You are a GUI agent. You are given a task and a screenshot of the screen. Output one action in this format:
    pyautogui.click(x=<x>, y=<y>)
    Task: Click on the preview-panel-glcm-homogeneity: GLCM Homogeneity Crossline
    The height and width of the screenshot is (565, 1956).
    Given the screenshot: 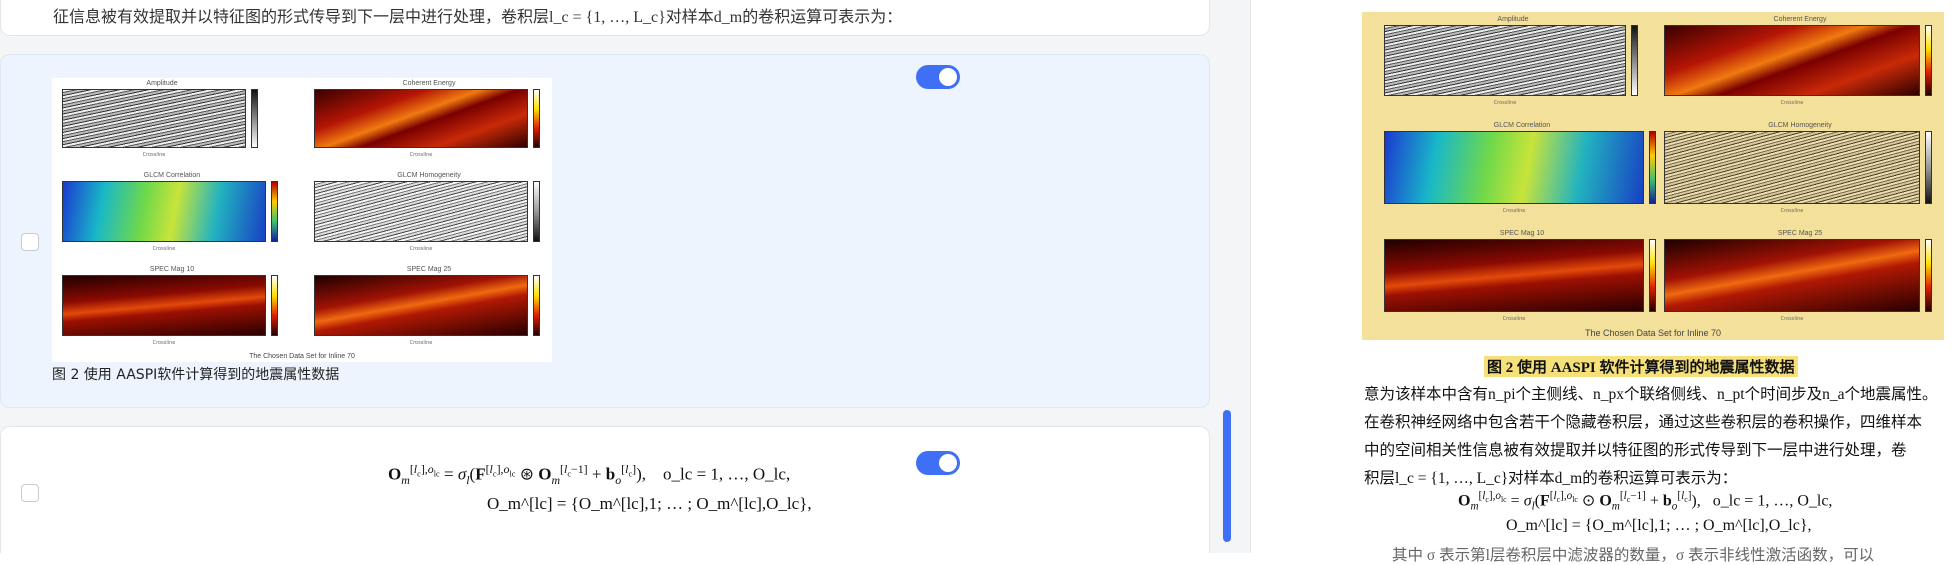 What is the action you would take?
    pyautogui.click(x=1800, y=168)
    